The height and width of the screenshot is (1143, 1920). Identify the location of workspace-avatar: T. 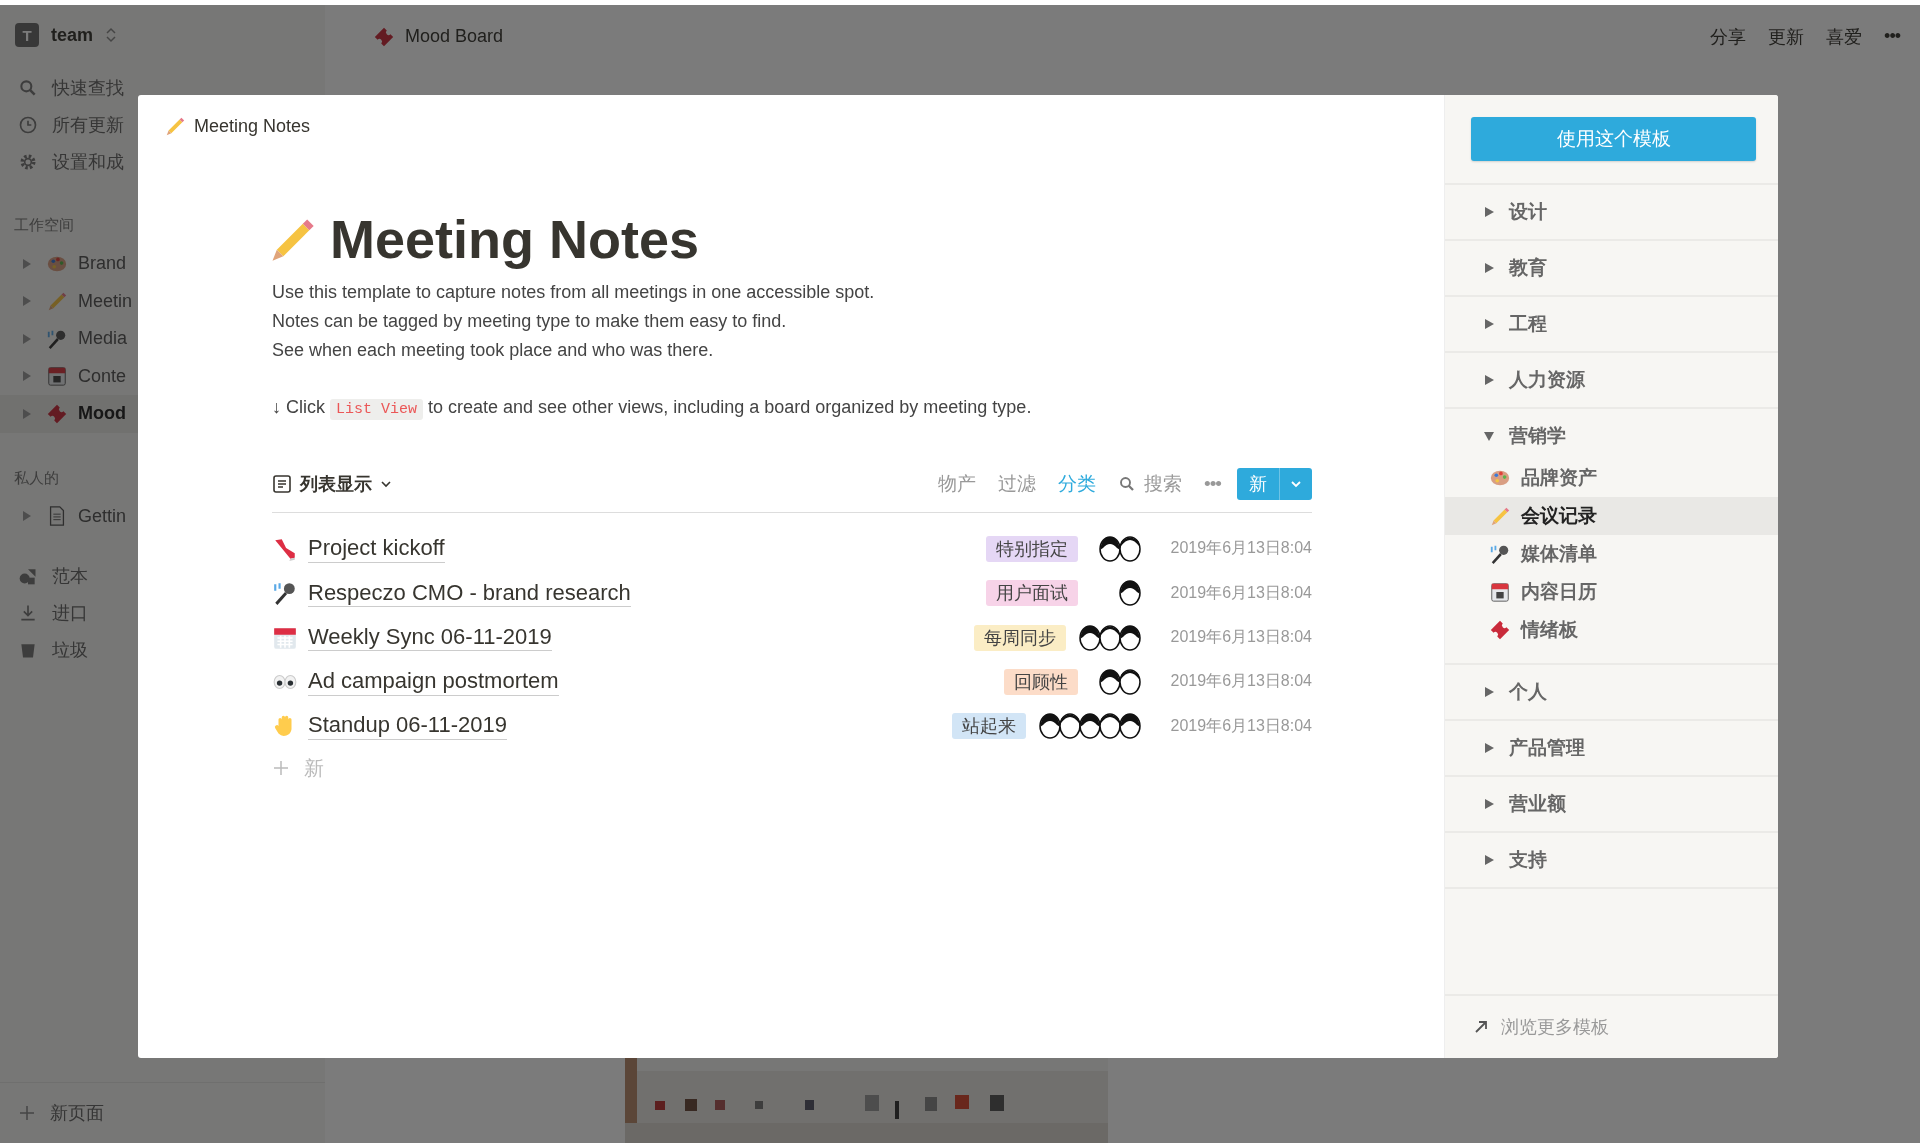
(27, 35).